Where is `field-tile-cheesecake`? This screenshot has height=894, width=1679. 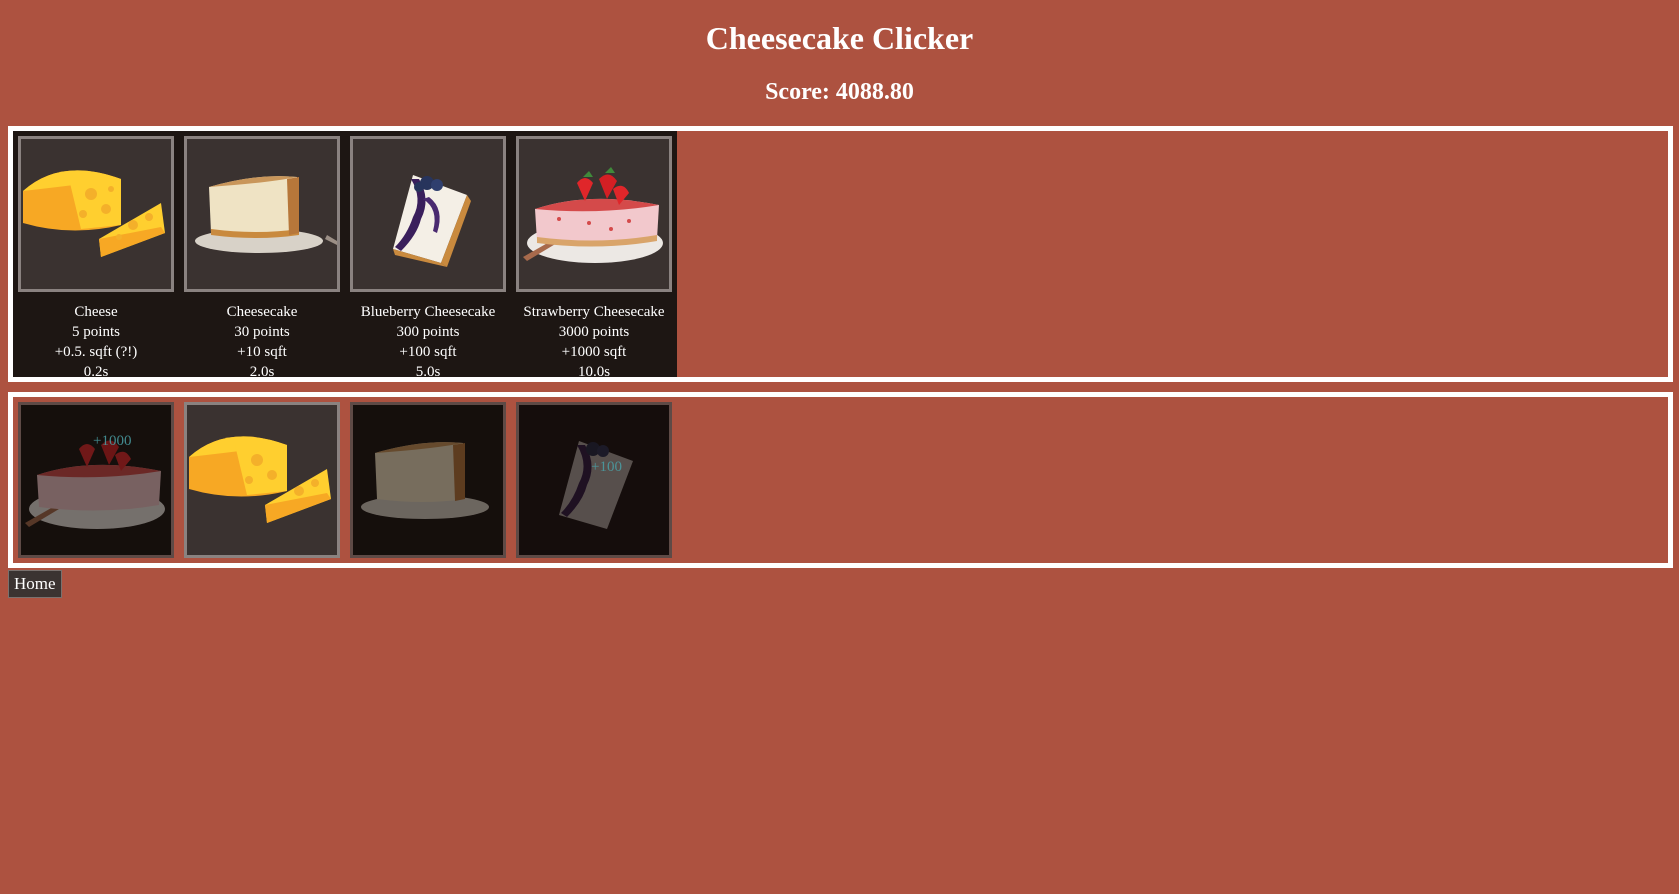 field-tile-cheesecake is located at coordinates (428, 480).